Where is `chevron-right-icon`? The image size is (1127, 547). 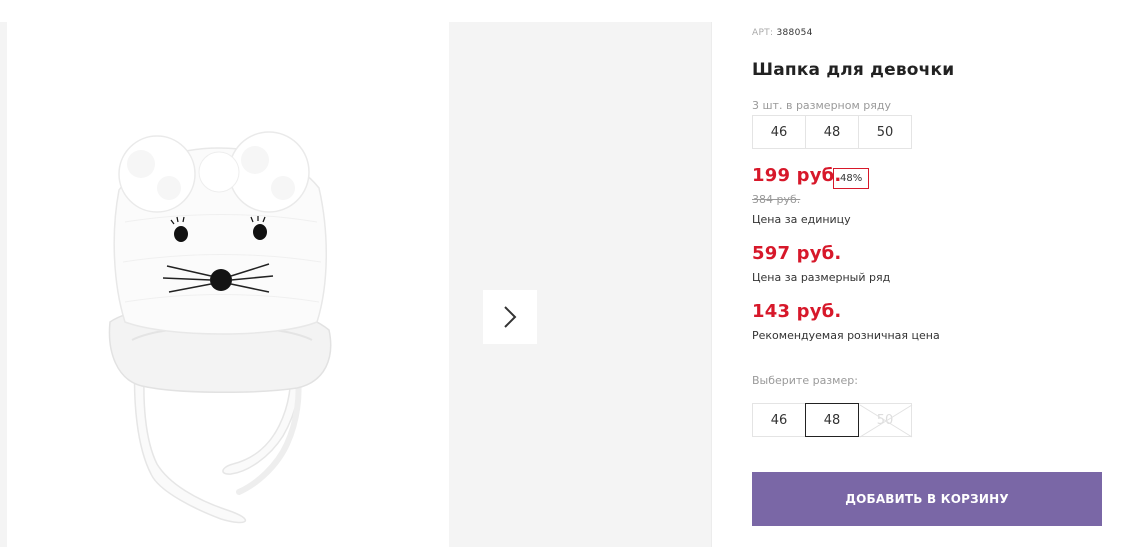 chevron-right-icon is located at coordinates (510, 317).